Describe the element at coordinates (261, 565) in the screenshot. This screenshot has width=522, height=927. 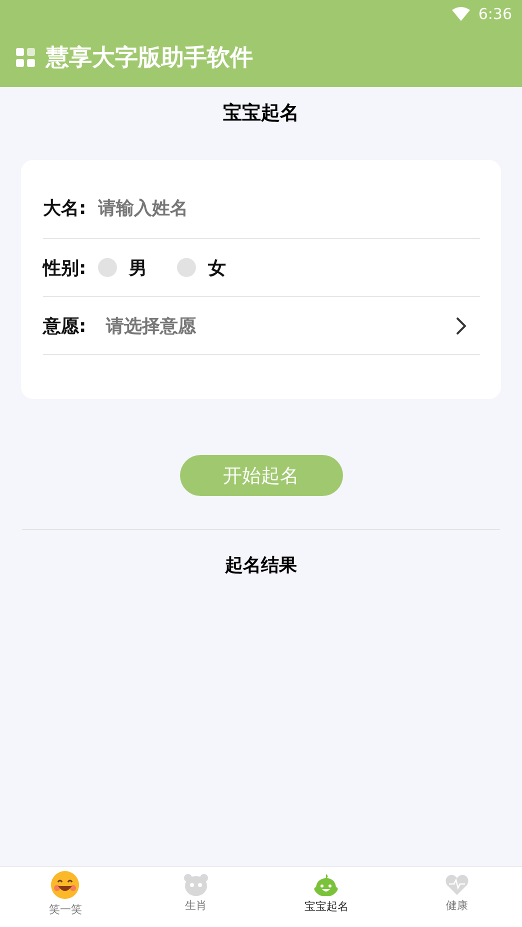
I see `result-title: 起名结果` at that location.